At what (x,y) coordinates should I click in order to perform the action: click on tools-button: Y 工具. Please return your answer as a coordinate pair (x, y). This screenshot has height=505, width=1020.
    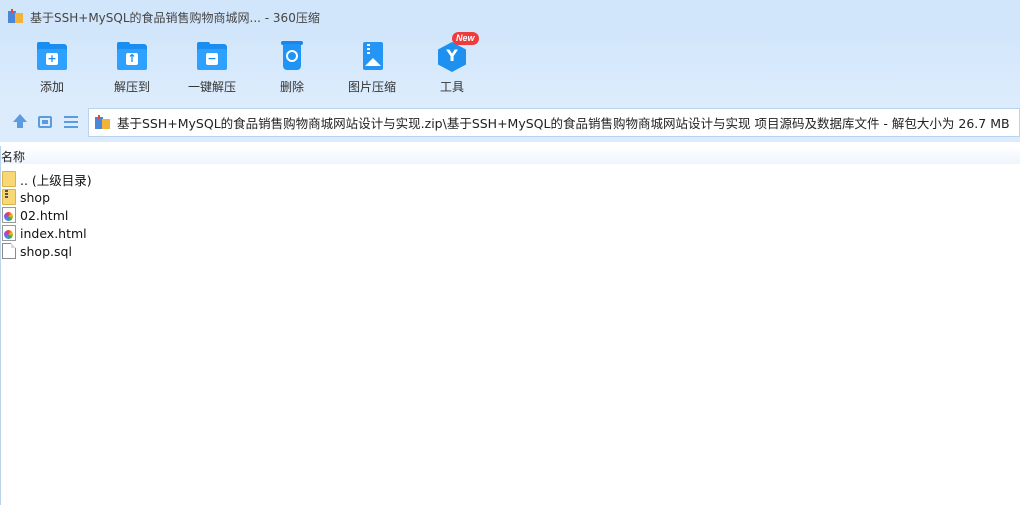
    Looking at the image, I should click on (452, 70).